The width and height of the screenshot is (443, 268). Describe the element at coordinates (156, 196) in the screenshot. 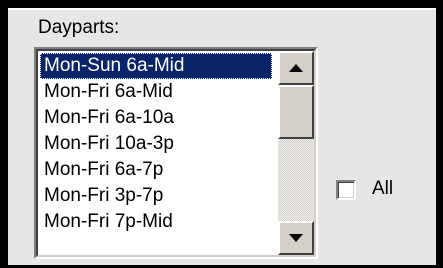

I see `list-item-mon-fri-3p-7p: Mon-Fri 3p-7p` at that location.